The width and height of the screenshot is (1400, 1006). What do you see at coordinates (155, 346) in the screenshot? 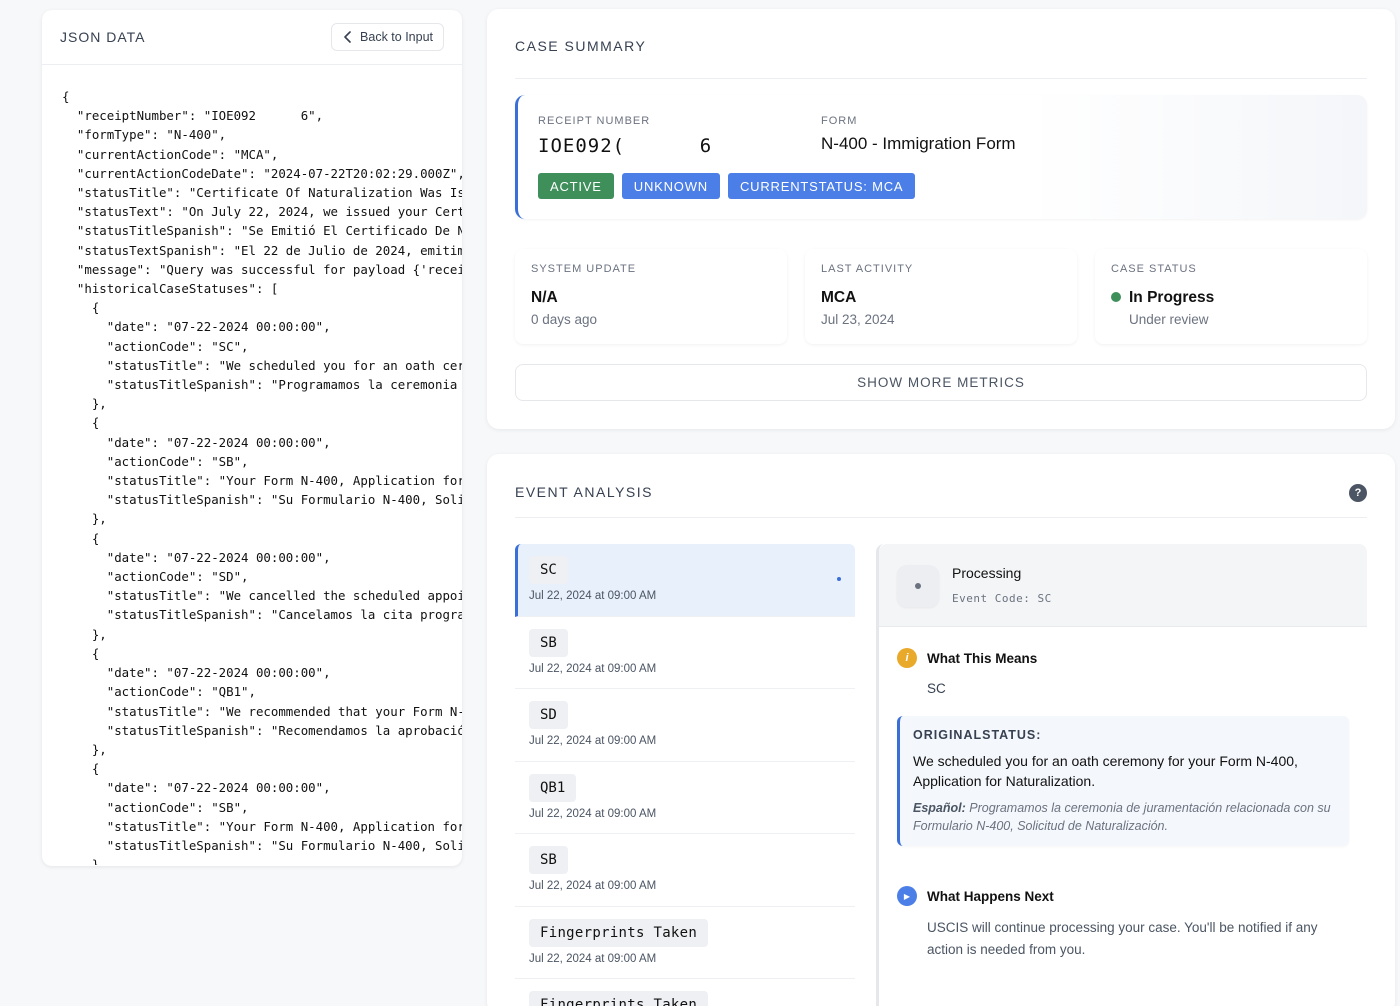
I see `json-code-line: "actionCode": "SC",` at bounding box center [155, 346].